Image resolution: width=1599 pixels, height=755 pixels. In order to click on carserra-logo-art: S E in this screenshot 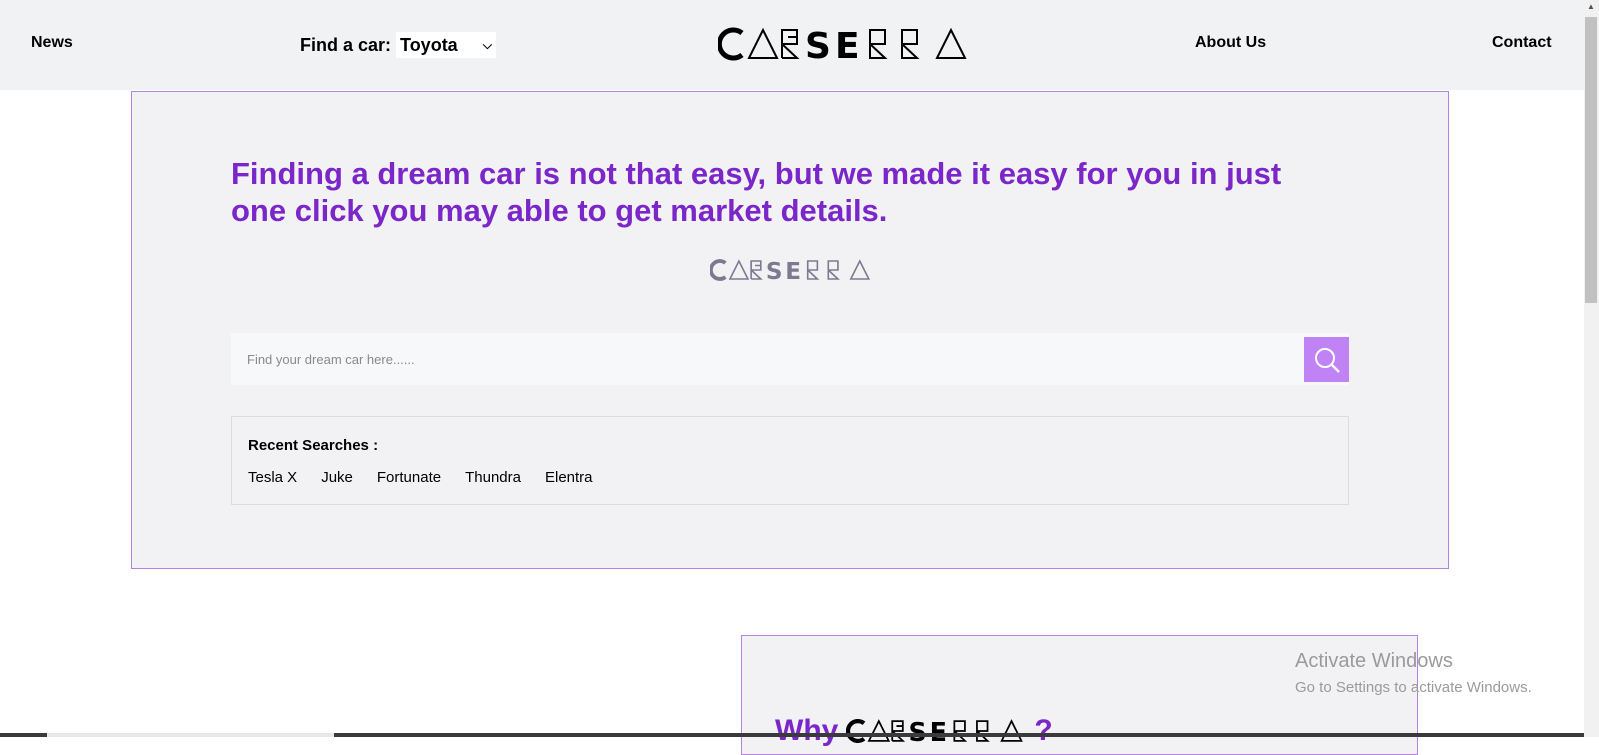, I will do `click(842, 44)`.